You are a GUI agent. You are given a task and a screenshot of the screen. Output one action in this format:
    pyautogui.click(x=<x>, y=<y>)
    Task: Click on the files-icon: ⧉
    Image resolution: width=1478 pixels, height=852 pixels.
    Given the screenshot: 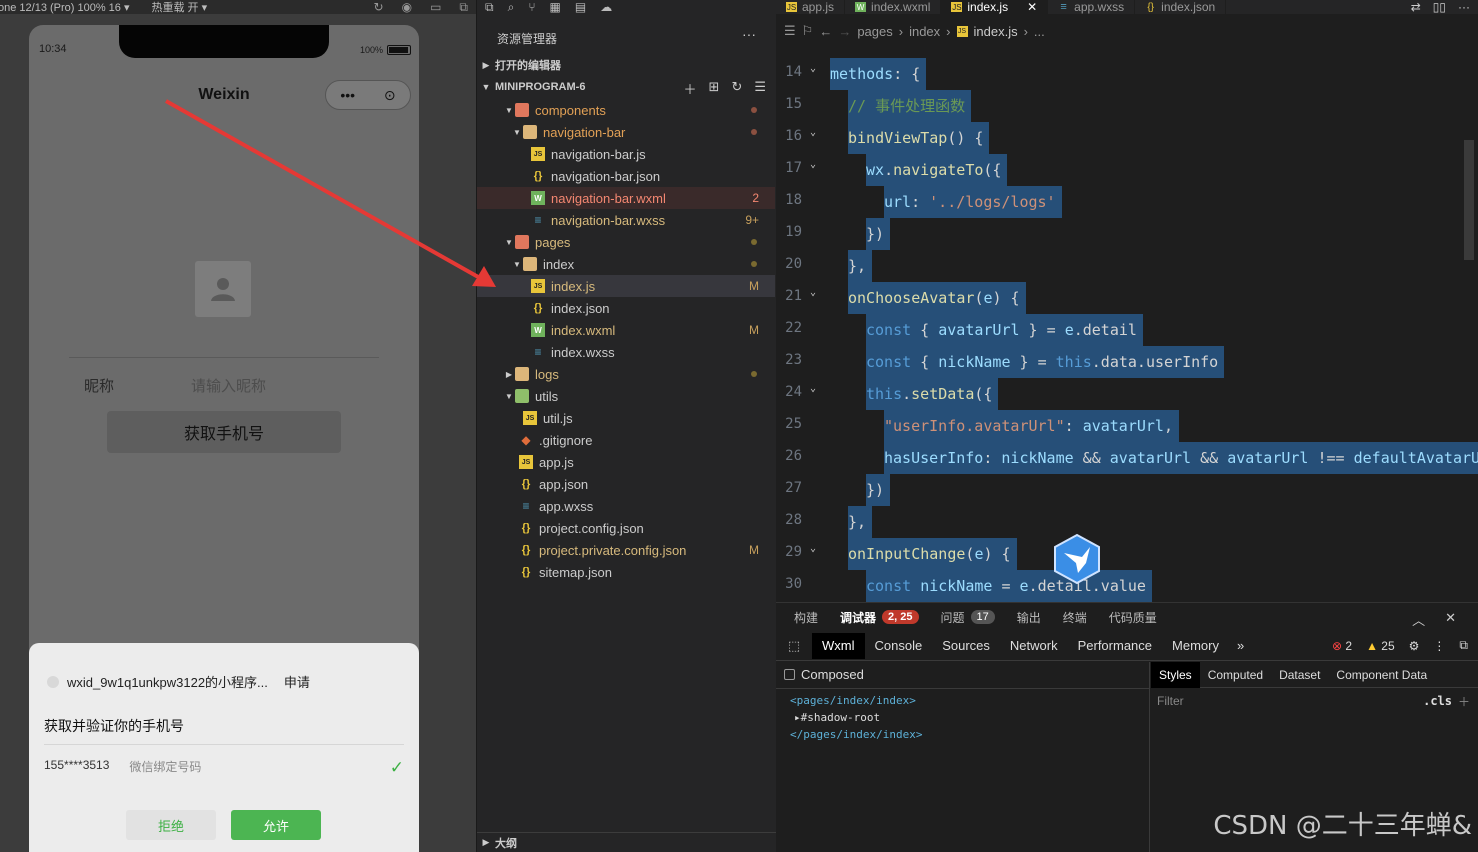 What is the action you would take?
    pyautogui.click(x=489, y=7)
    